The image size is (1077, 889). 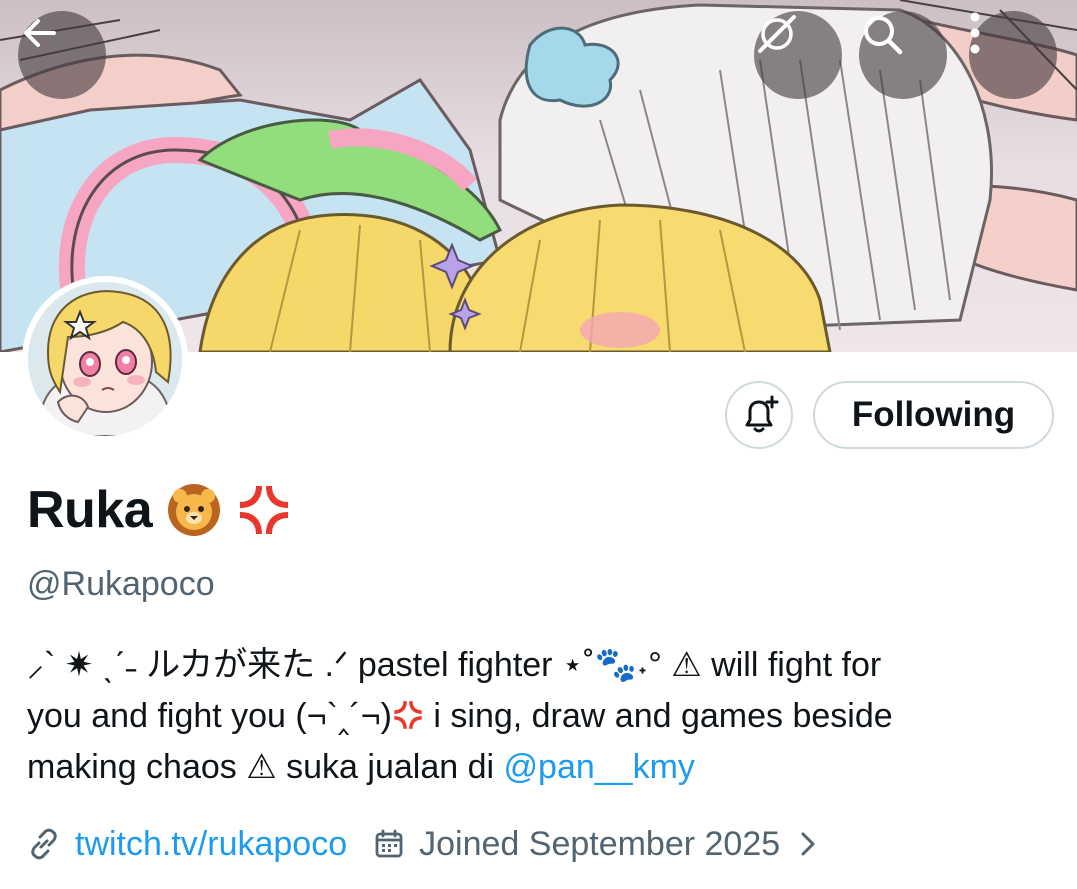 I want to click on website-link: twitch.tv/rukapoco, so click(x=211, y=844).